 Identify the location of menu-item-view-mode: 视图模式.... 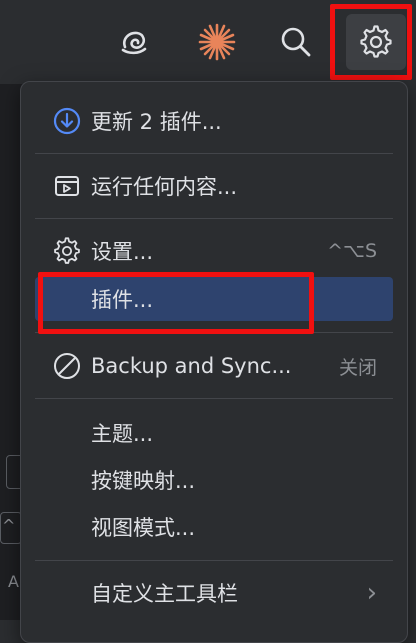
(214, 527).